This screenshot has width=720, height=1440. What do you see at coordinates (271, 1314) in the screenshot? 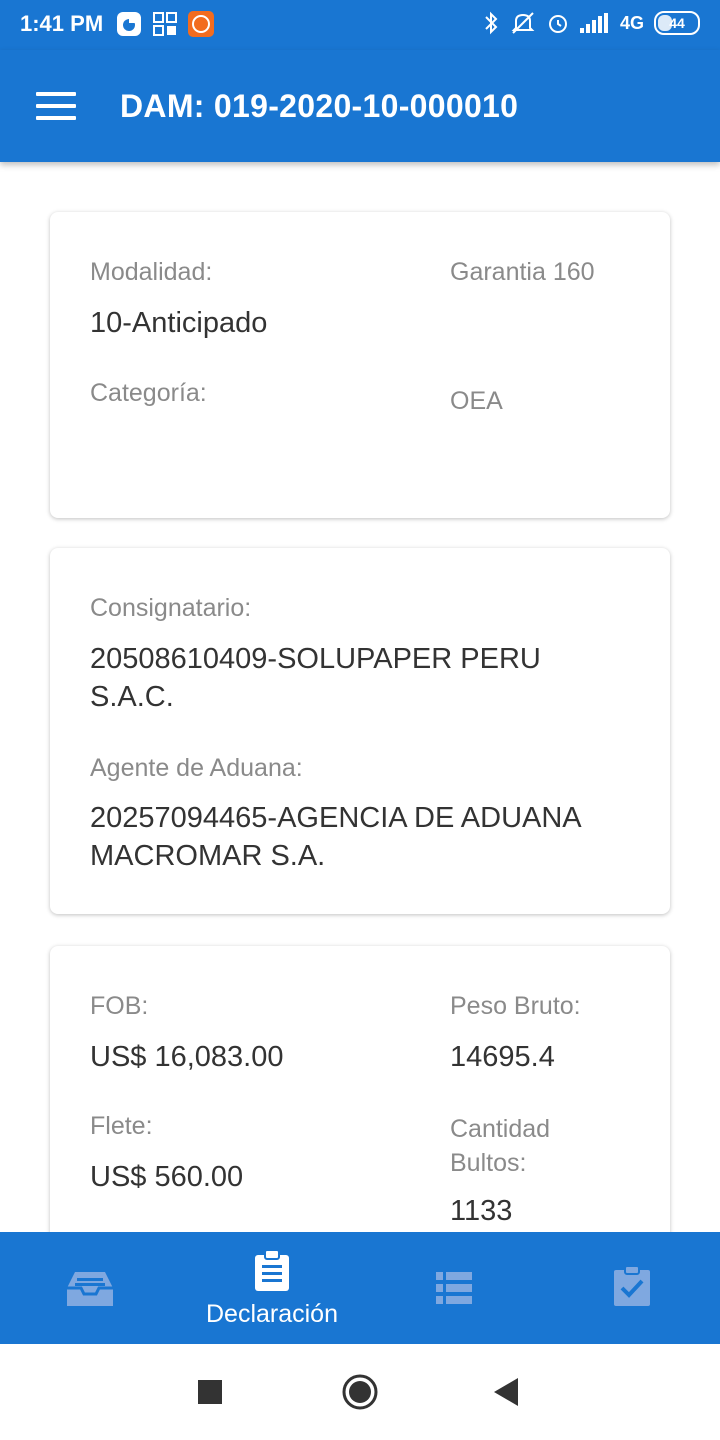
I see `nav-label-declaracion: Declaración` at bounding box center [271, 1314].